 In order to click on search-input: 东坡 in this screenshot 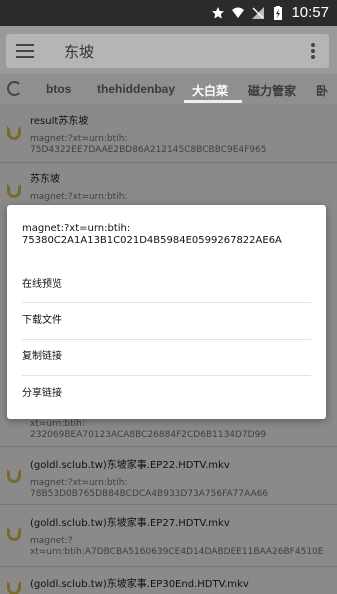, I will do `click(79, 51)`.